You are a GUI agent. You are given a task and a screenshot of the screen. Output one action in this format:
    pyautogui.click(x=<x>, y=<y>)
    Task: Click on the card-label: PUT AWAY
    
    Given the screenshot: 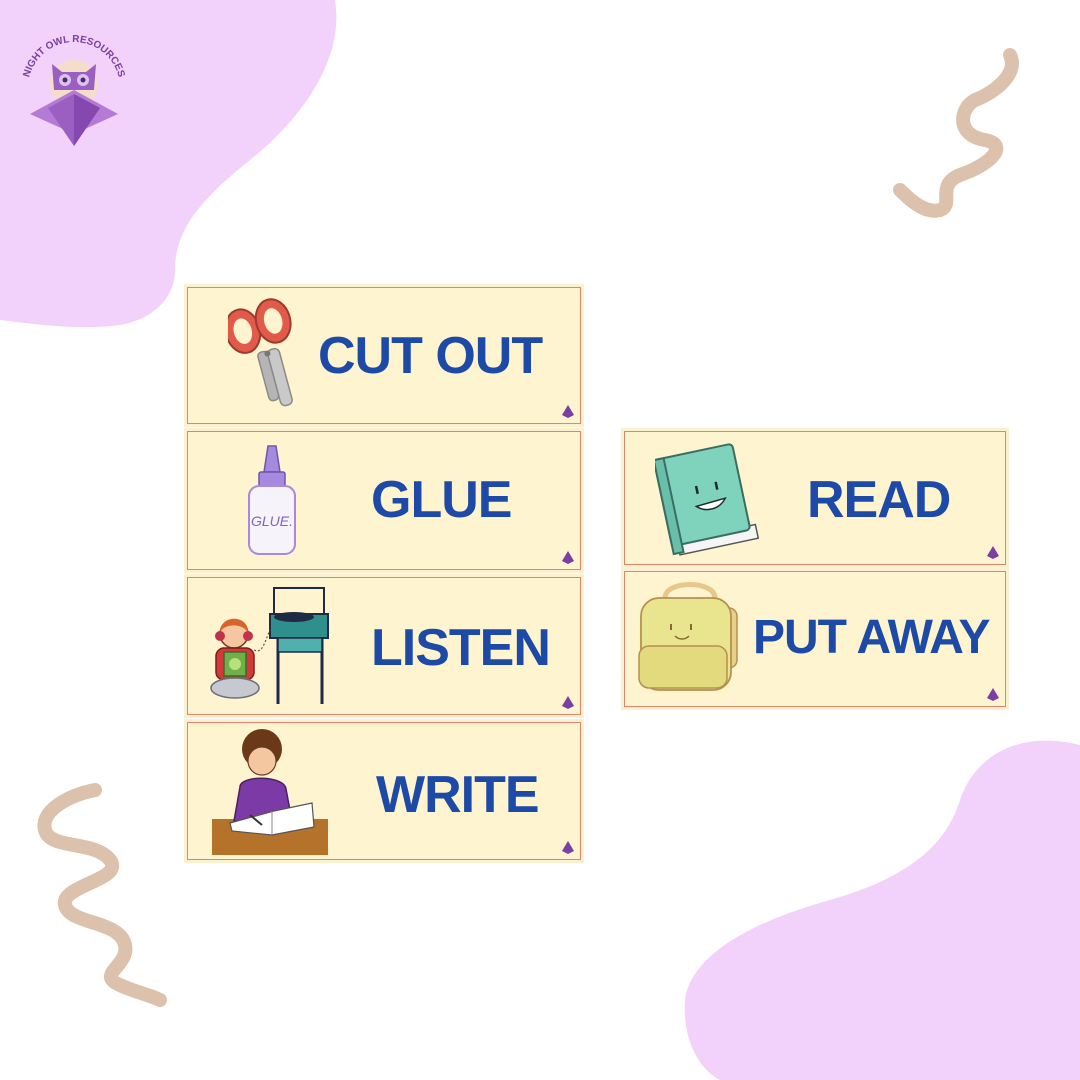 What is the action you would take?
    pyautogui.click(x=871, y=637)
    